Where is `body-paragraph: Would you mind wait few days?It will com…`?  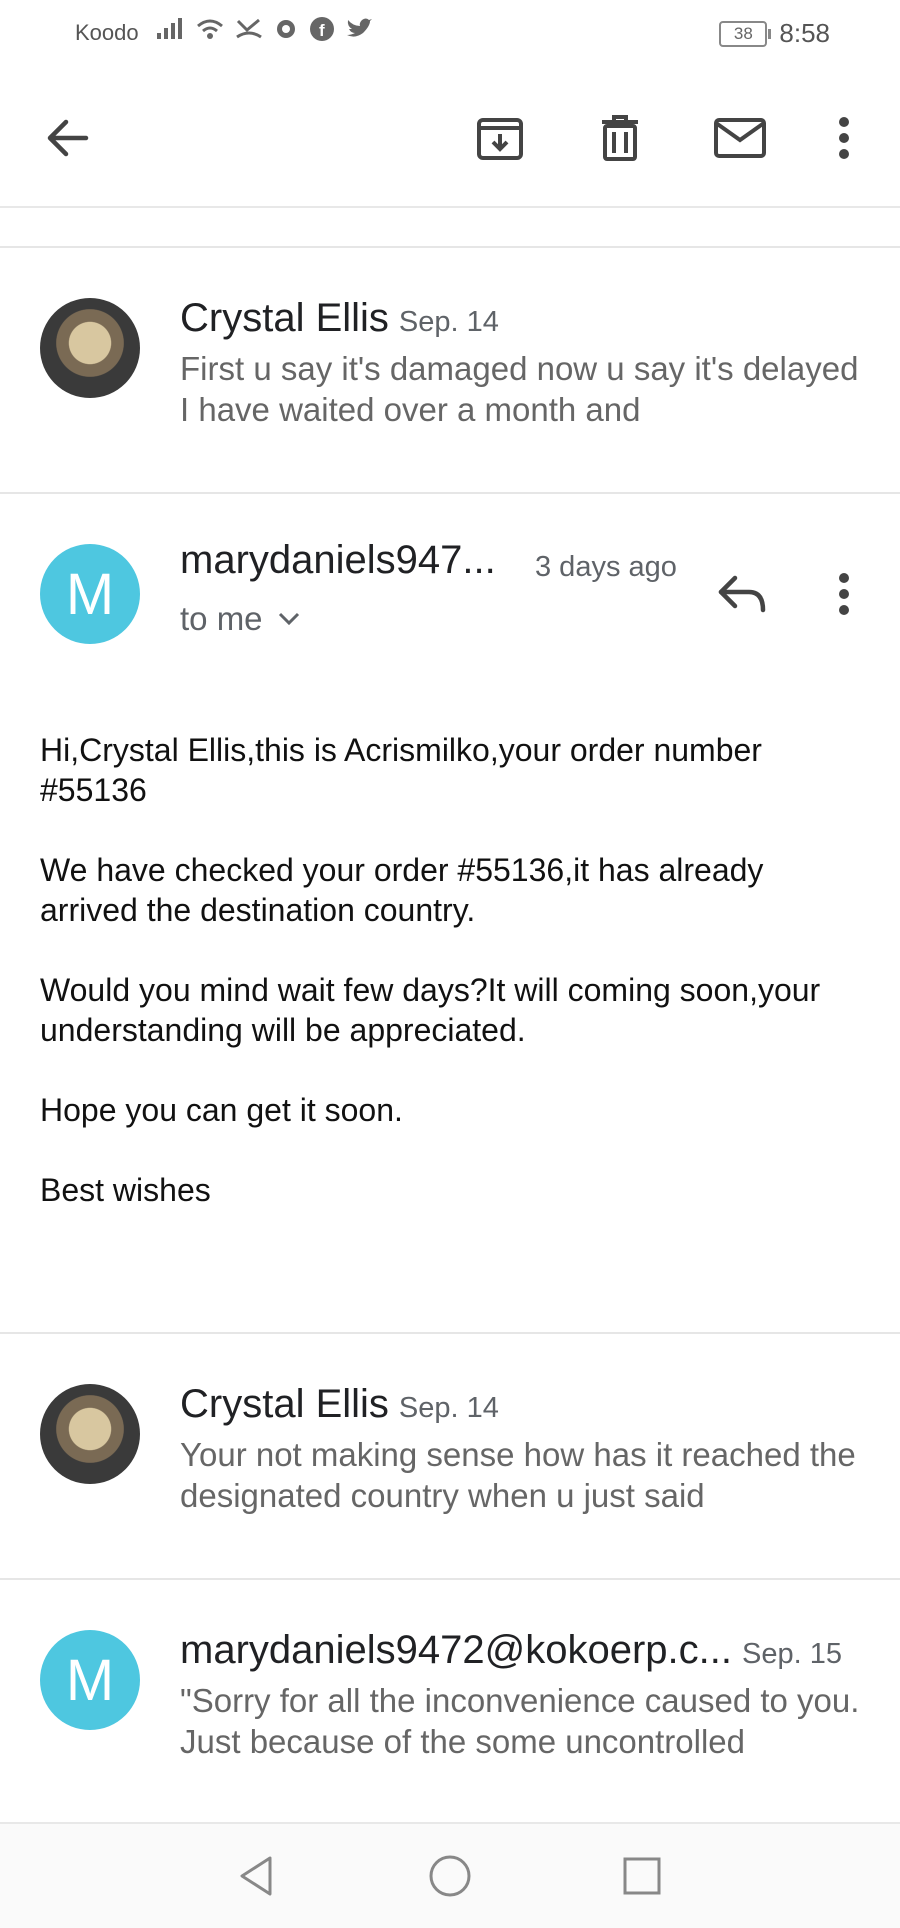
body-paragraph: Would you mind wait few days?It will com… is located at coordinates (430, 1010).